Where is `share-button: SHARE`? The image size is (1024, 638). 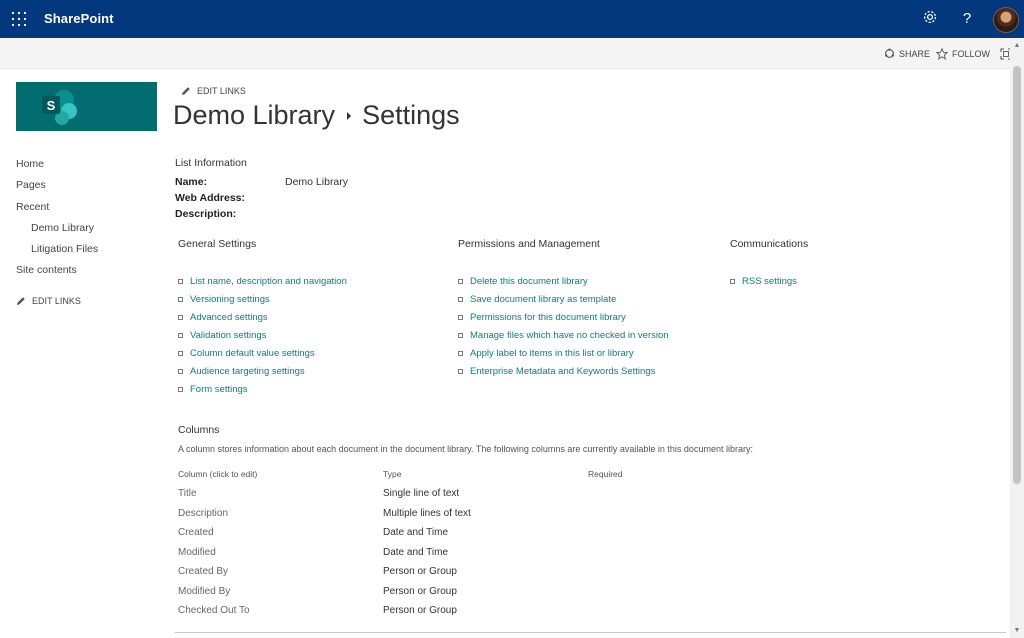 share-button: SHARE is located at coordinates (907, 53).